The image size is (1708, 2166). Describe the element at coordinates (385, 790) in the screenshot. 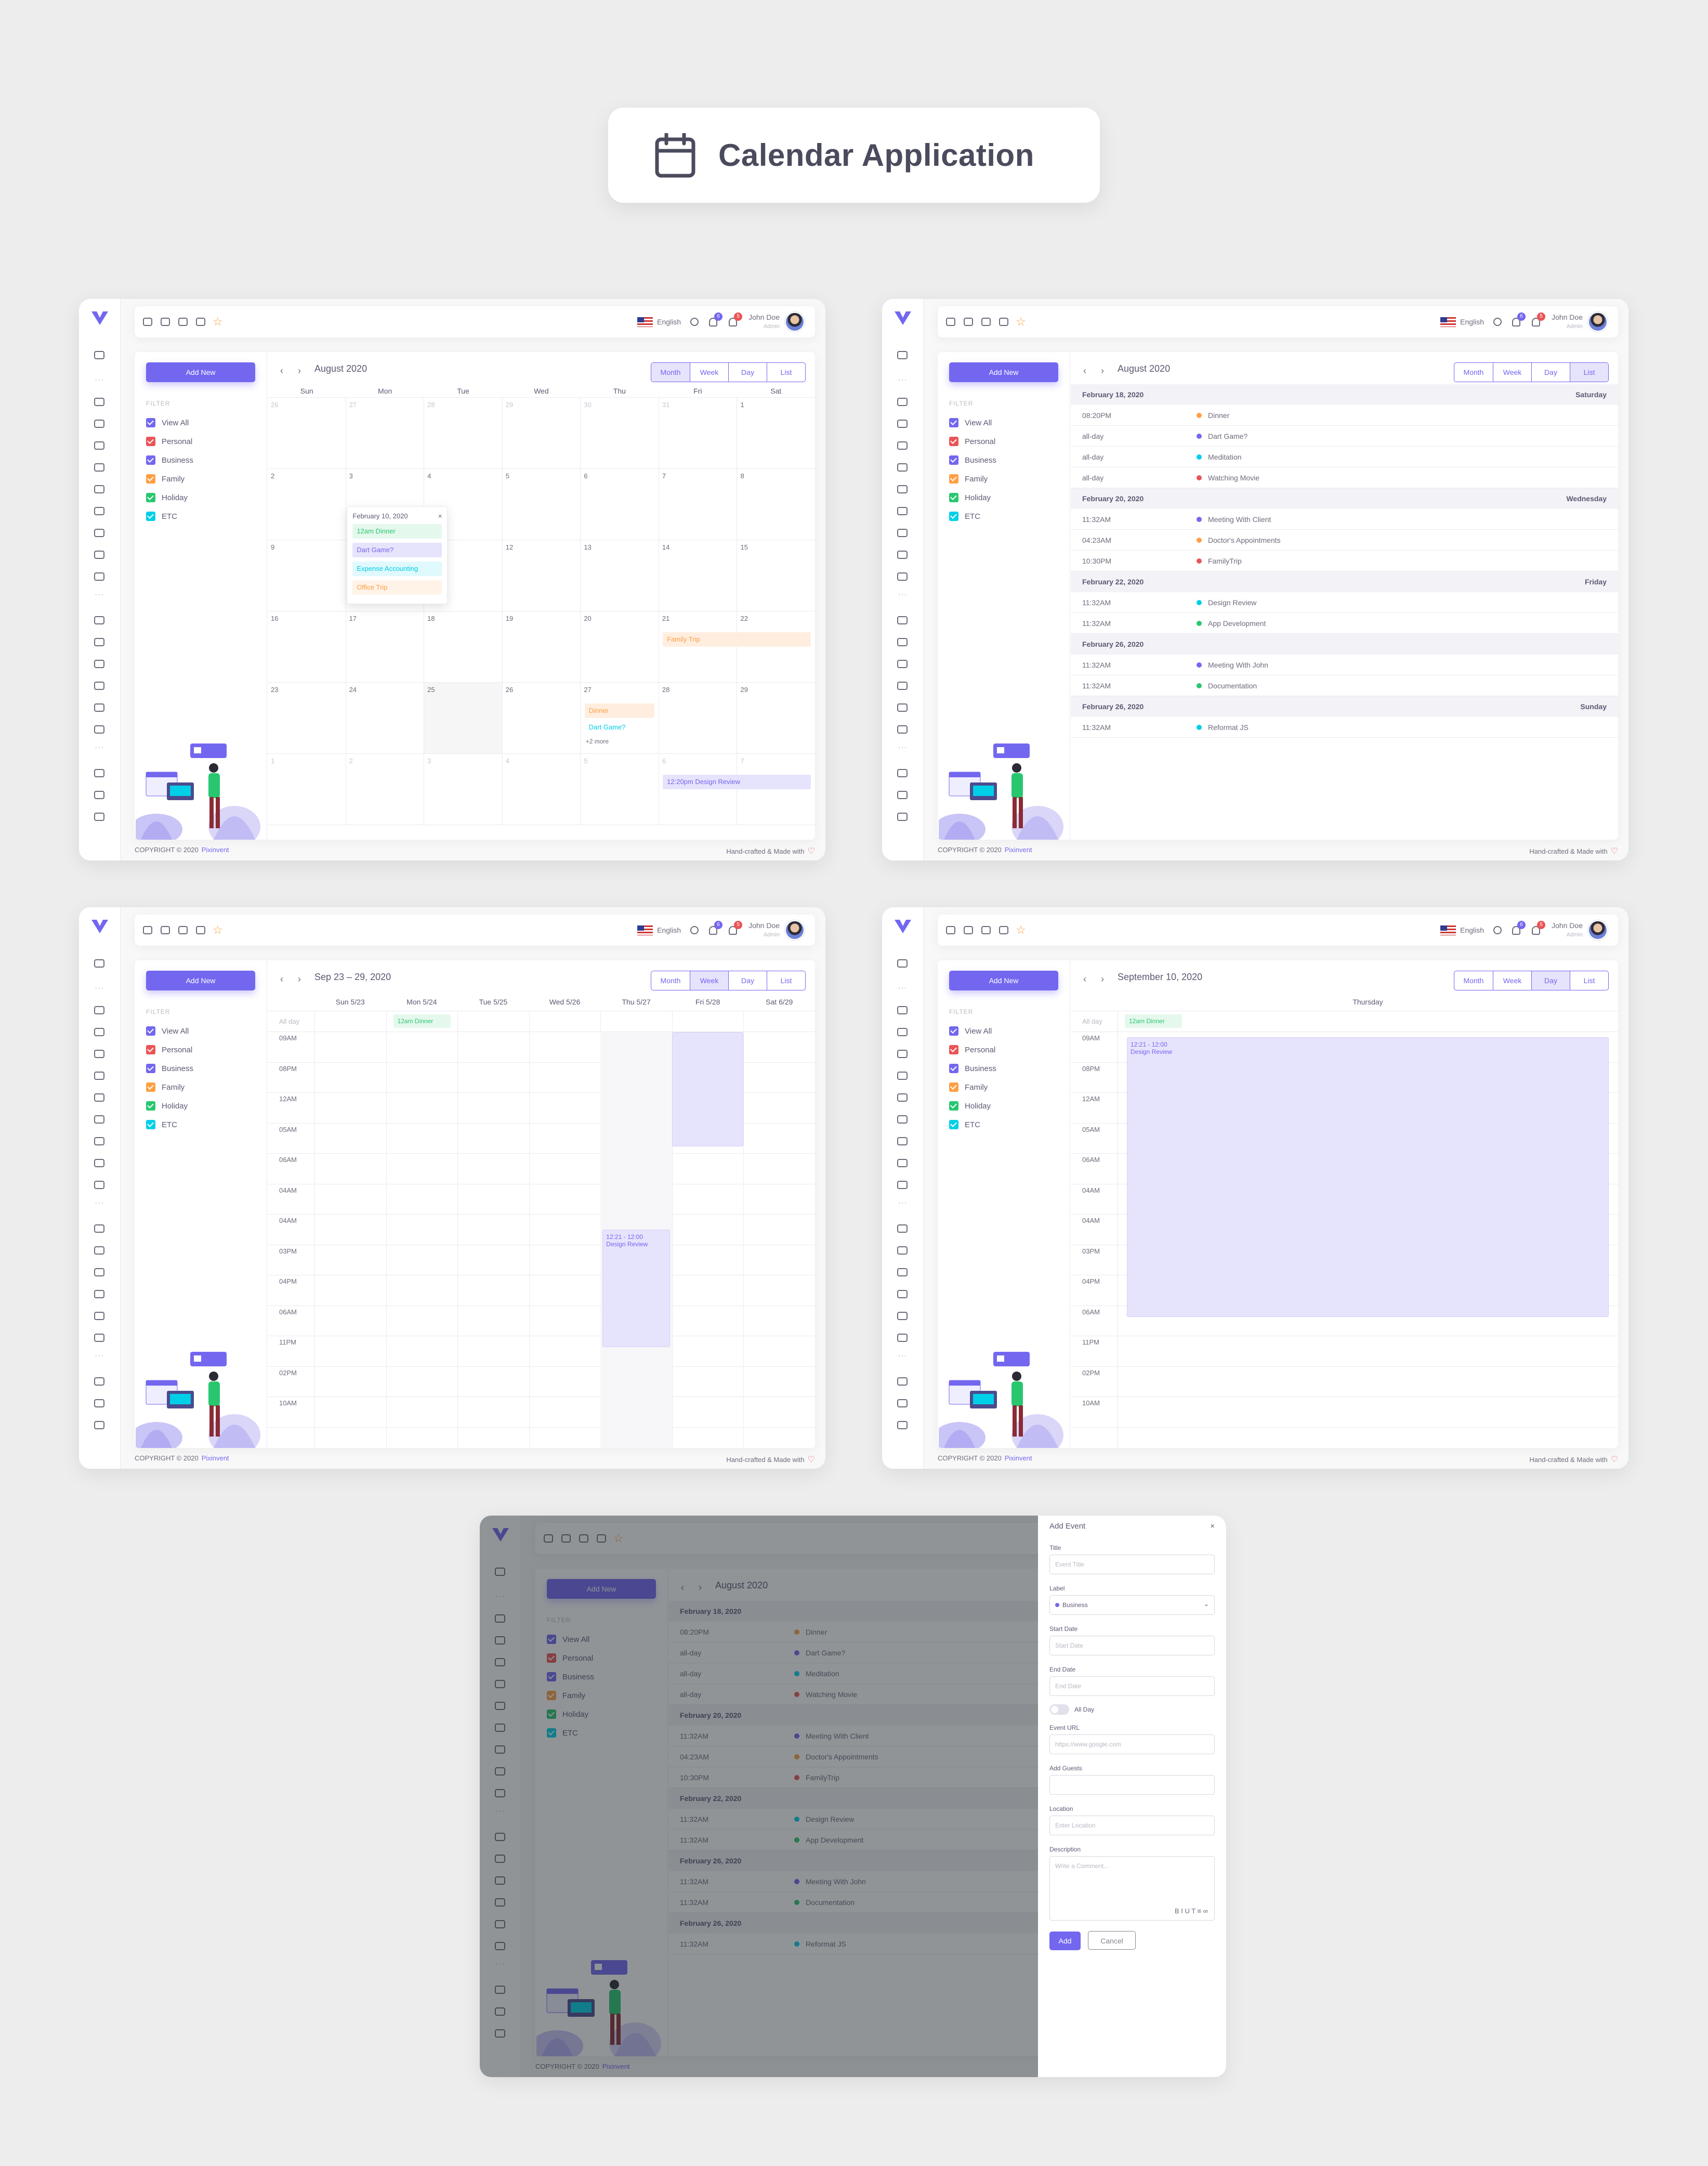

I see `day-cell: 2` at that location.